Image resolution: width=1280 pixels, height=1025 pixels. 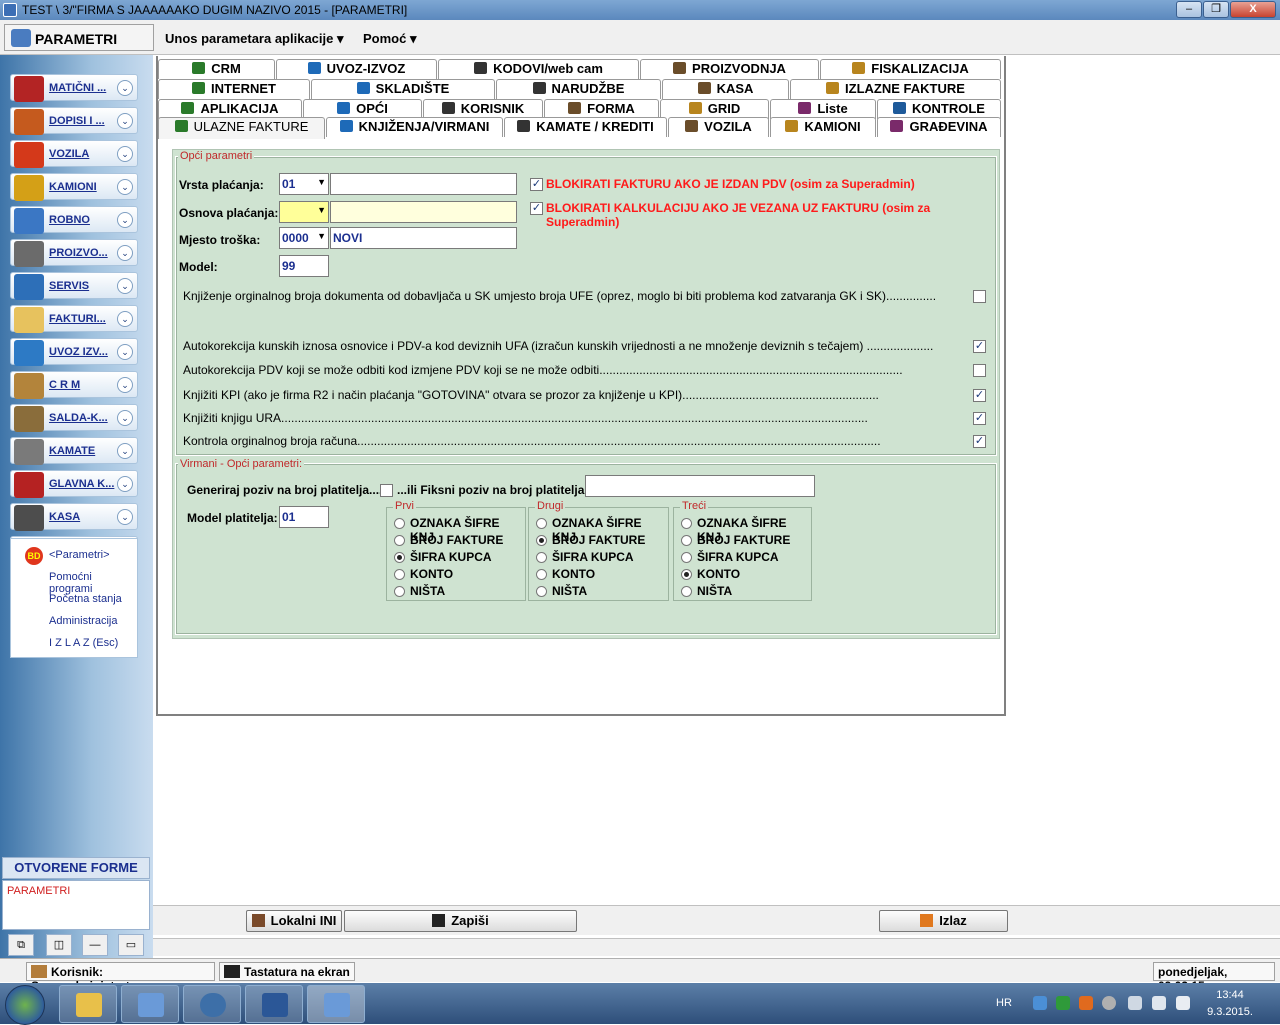 What do you see at coordinates (304, 184) in the screenshot?
I see `vrsta-placanja-combo: 01 ▼` at bounding box center [304, 184].